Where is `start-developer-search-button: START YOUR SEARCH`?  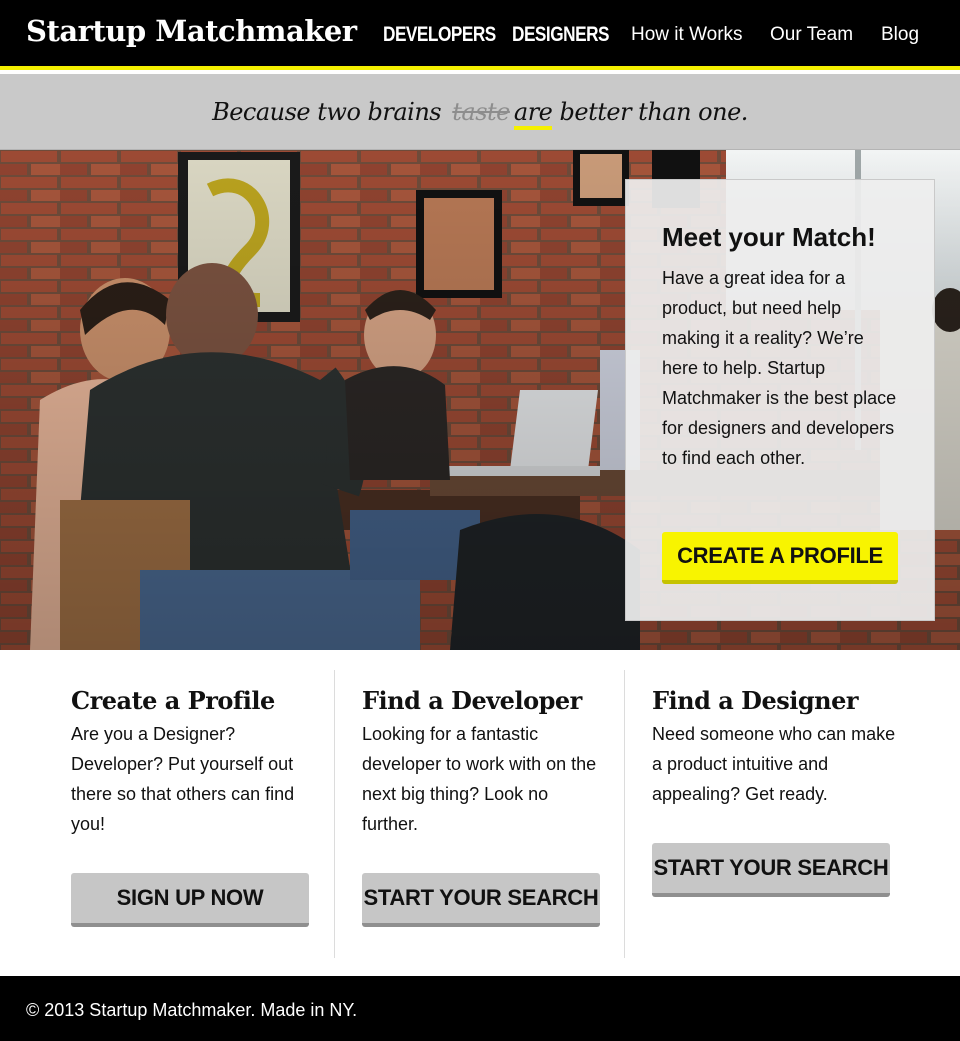
start-developer-search-button: START YOUR SEARCH is located at coordinates (481, 900).